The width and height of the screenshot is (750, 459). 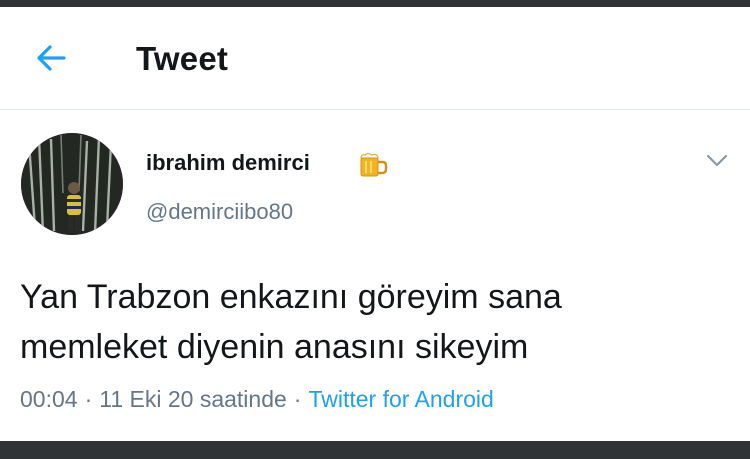 I want to click on page-title: Tweet, so click(x=182, y=58).